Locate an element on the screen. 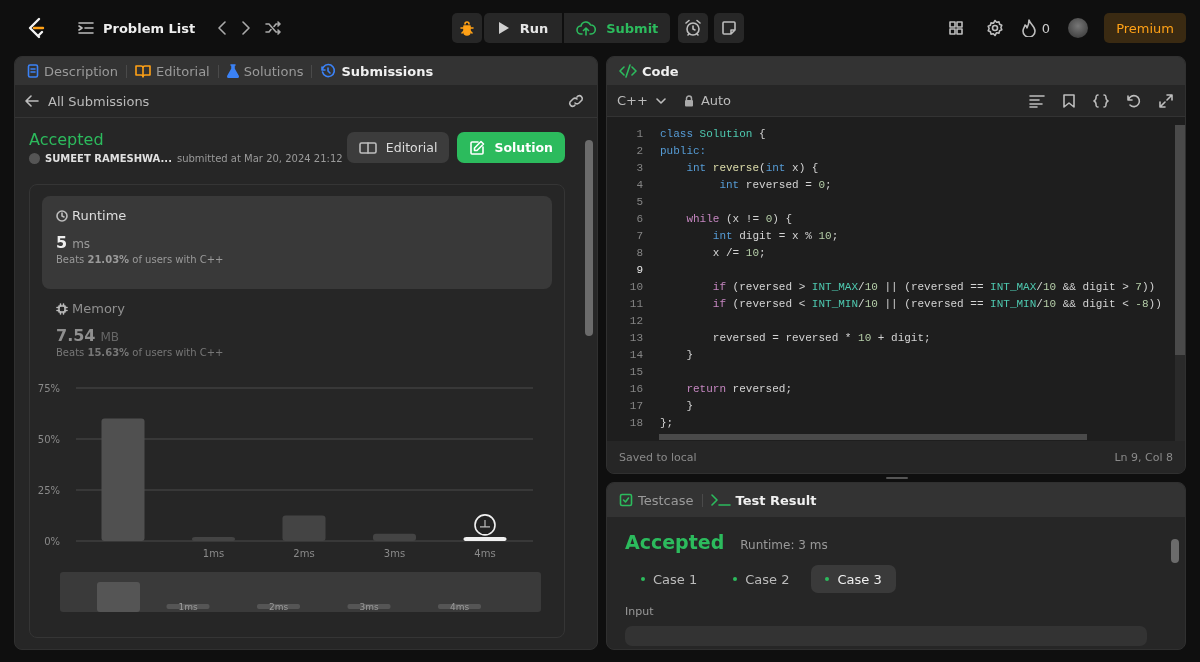  notes-button is located at coordinates (729, 28).